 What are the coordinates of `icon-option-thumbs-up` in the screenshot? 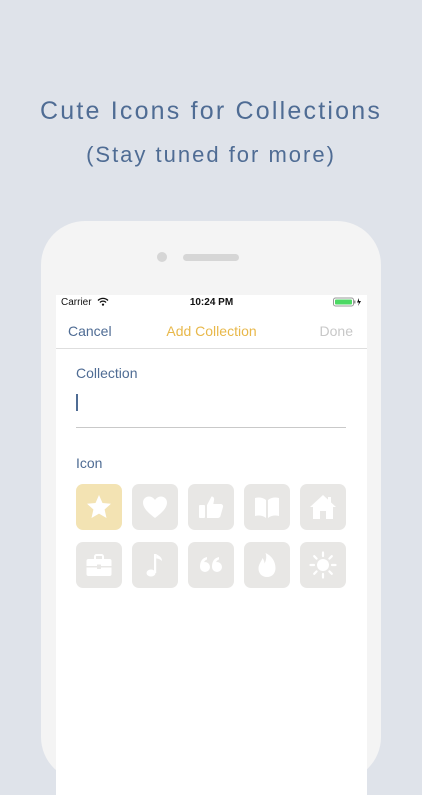 It's located at (211, 507).